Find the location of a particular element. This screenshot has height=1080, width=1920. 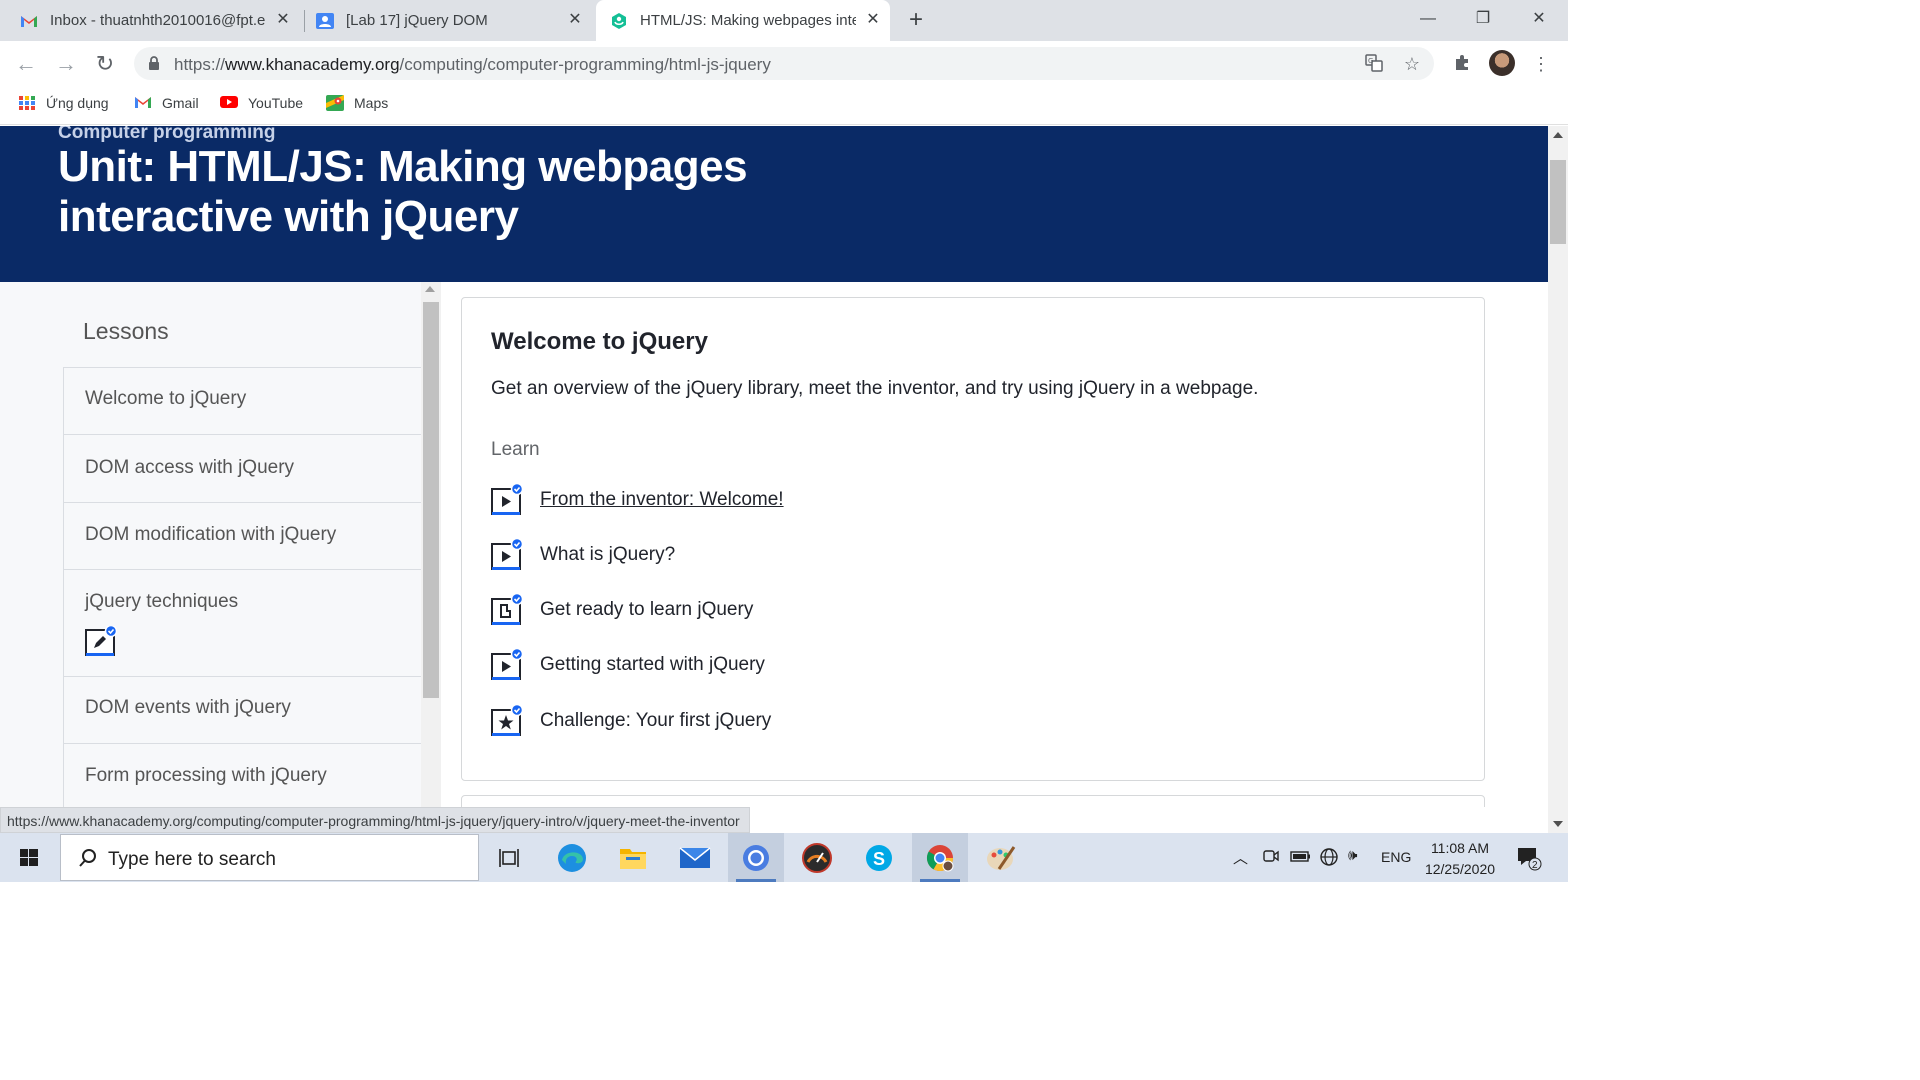

challenge-star-icon is located at coordinates (507, 720).